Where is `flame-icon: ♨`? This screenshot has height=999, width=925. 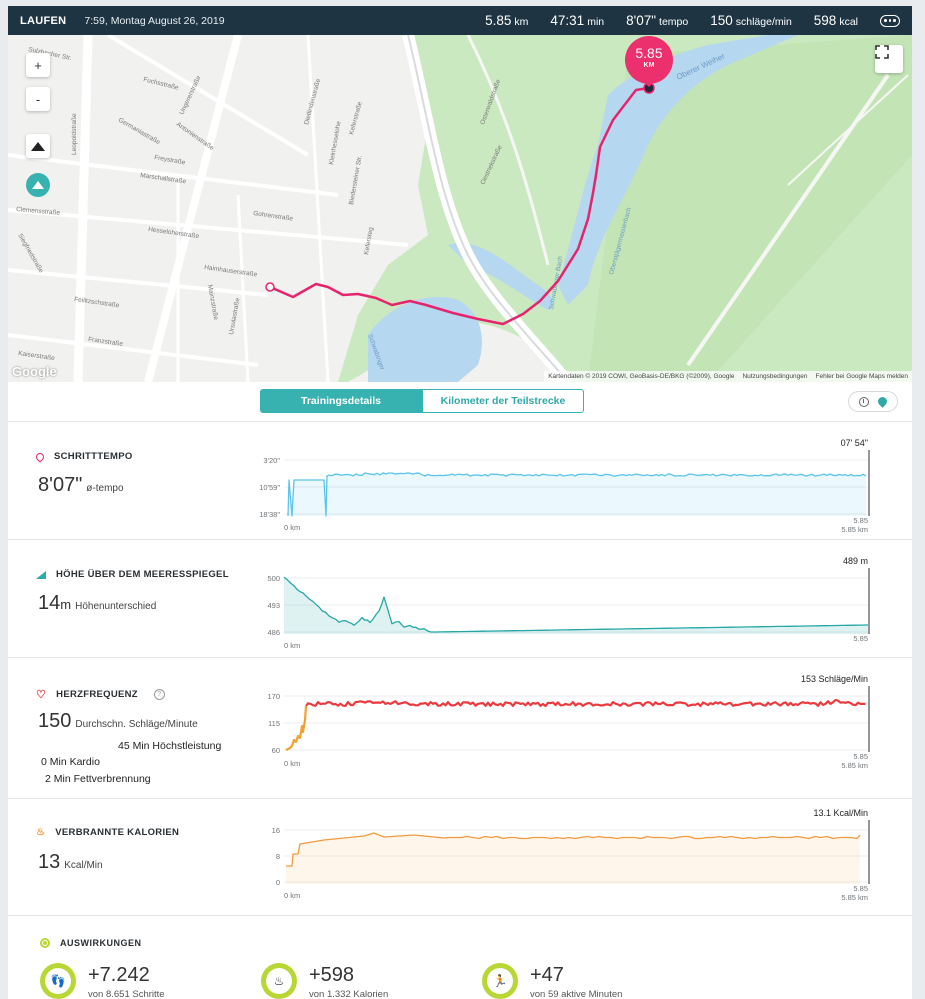
flame-icon: ♨ is located at coordinates (279, 981).